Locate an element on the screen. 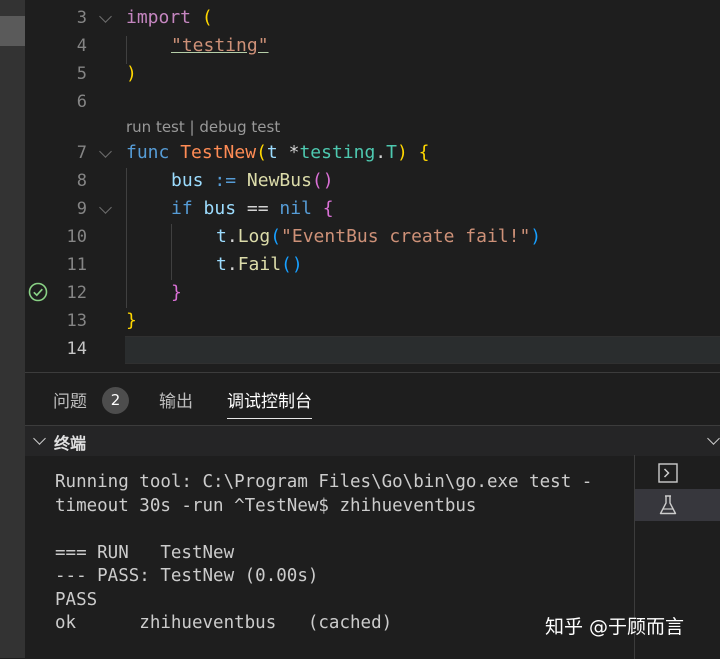 Image resolution: width=720 pixels, height=659 pixels. tab-output: 输出 is located at coordinates (176, 399).